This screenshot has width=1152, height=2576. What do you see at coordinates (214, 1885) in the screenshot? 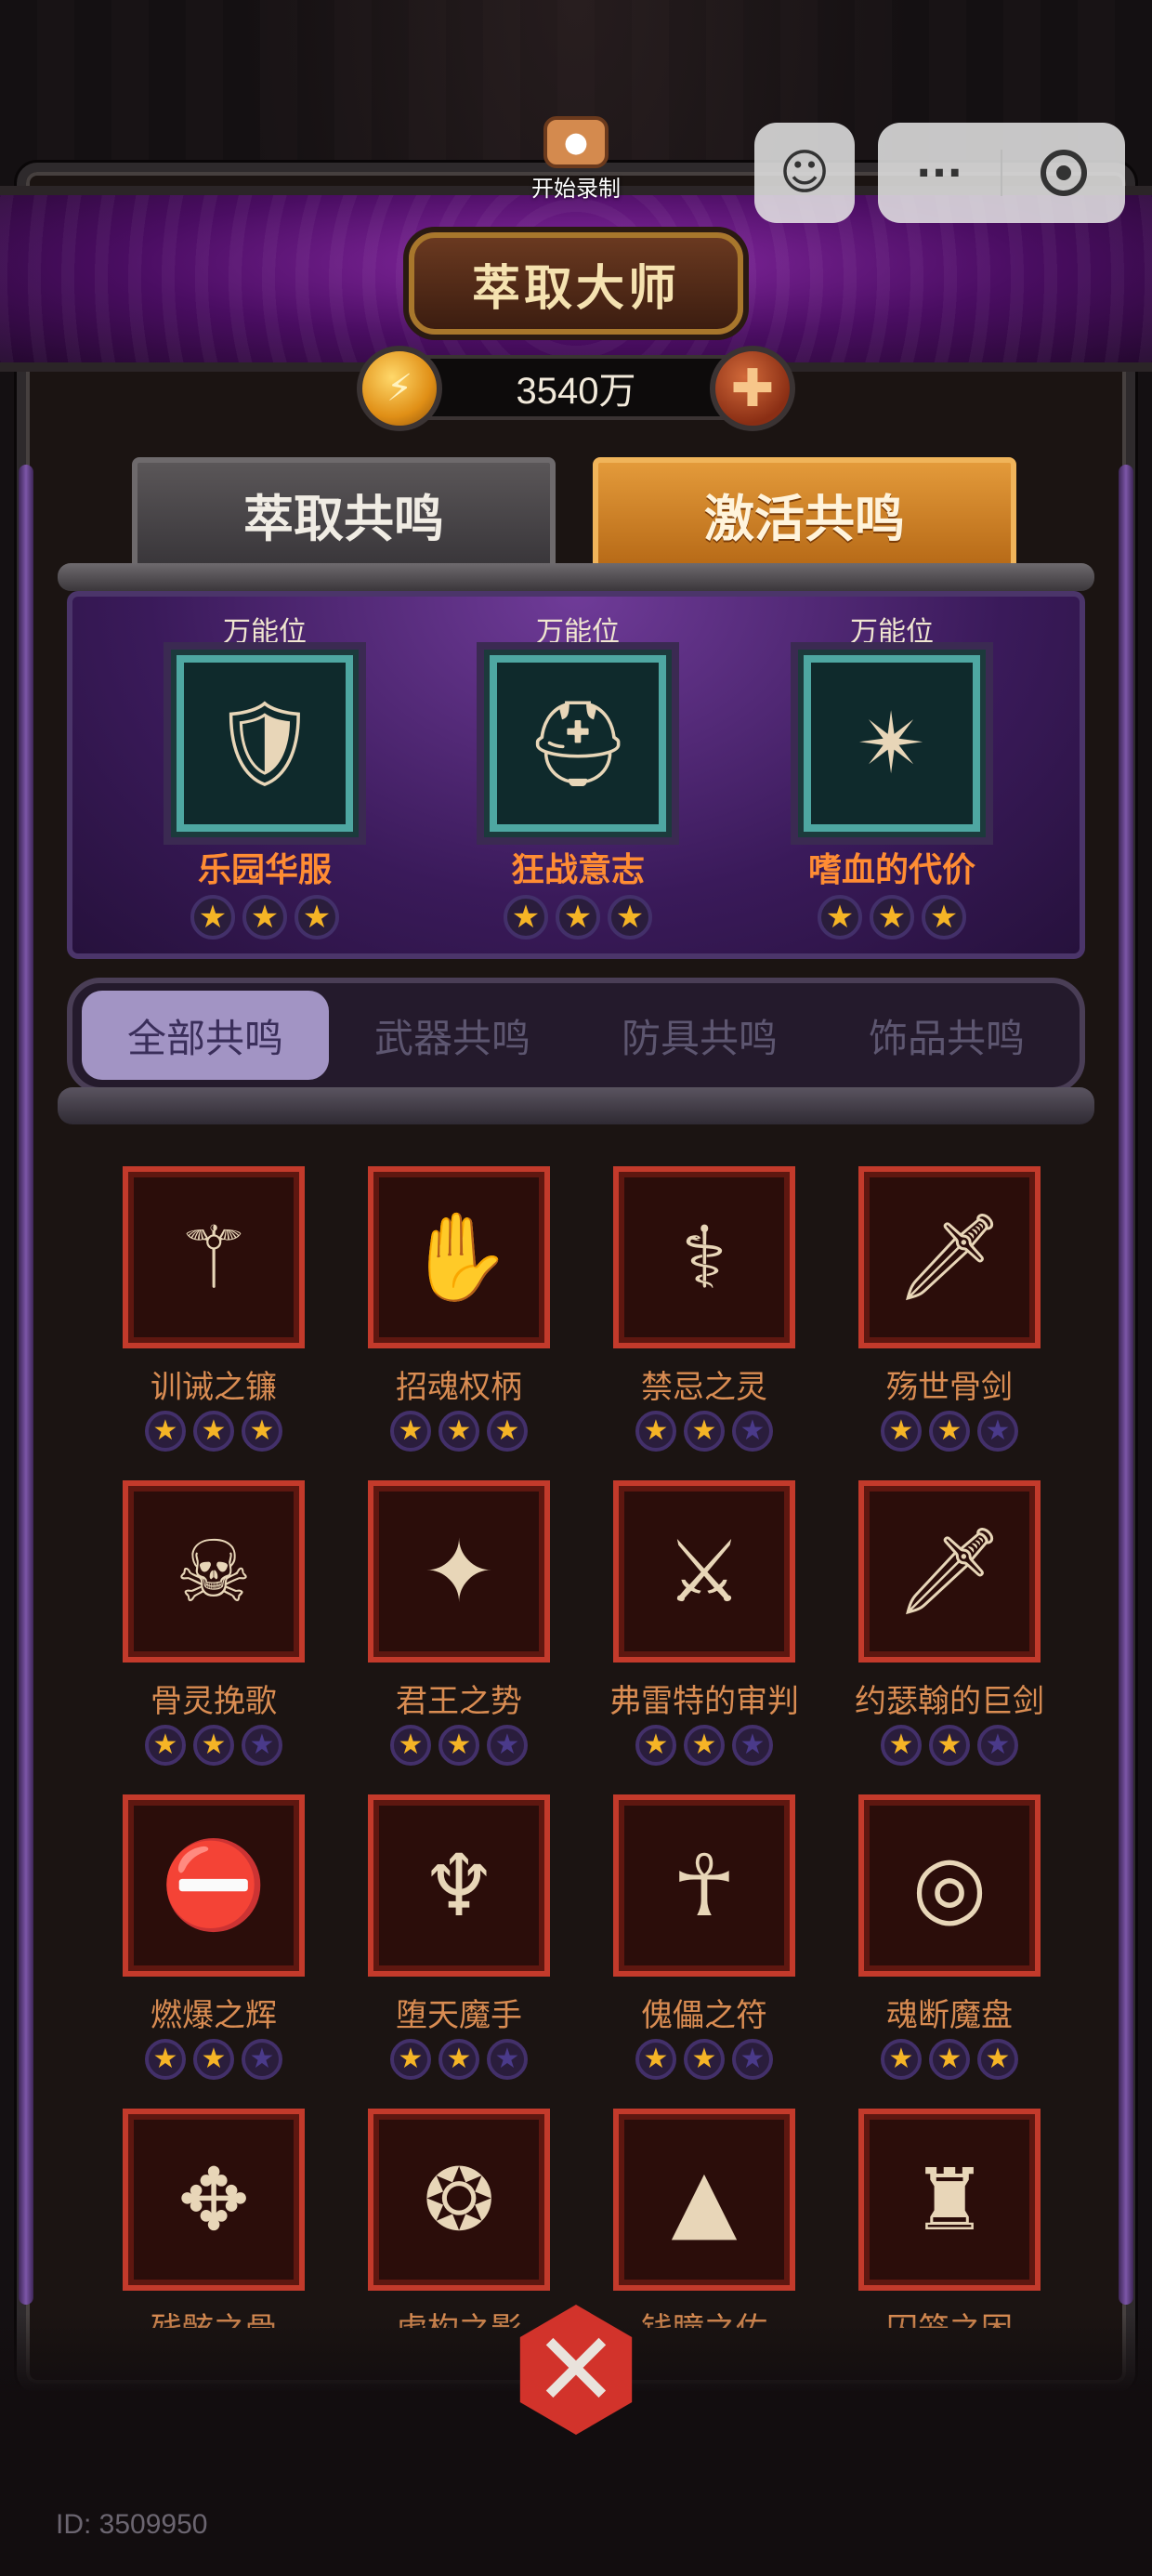
I see `stop-sign-icon: ⛔` at bounding box center [214, 1885].